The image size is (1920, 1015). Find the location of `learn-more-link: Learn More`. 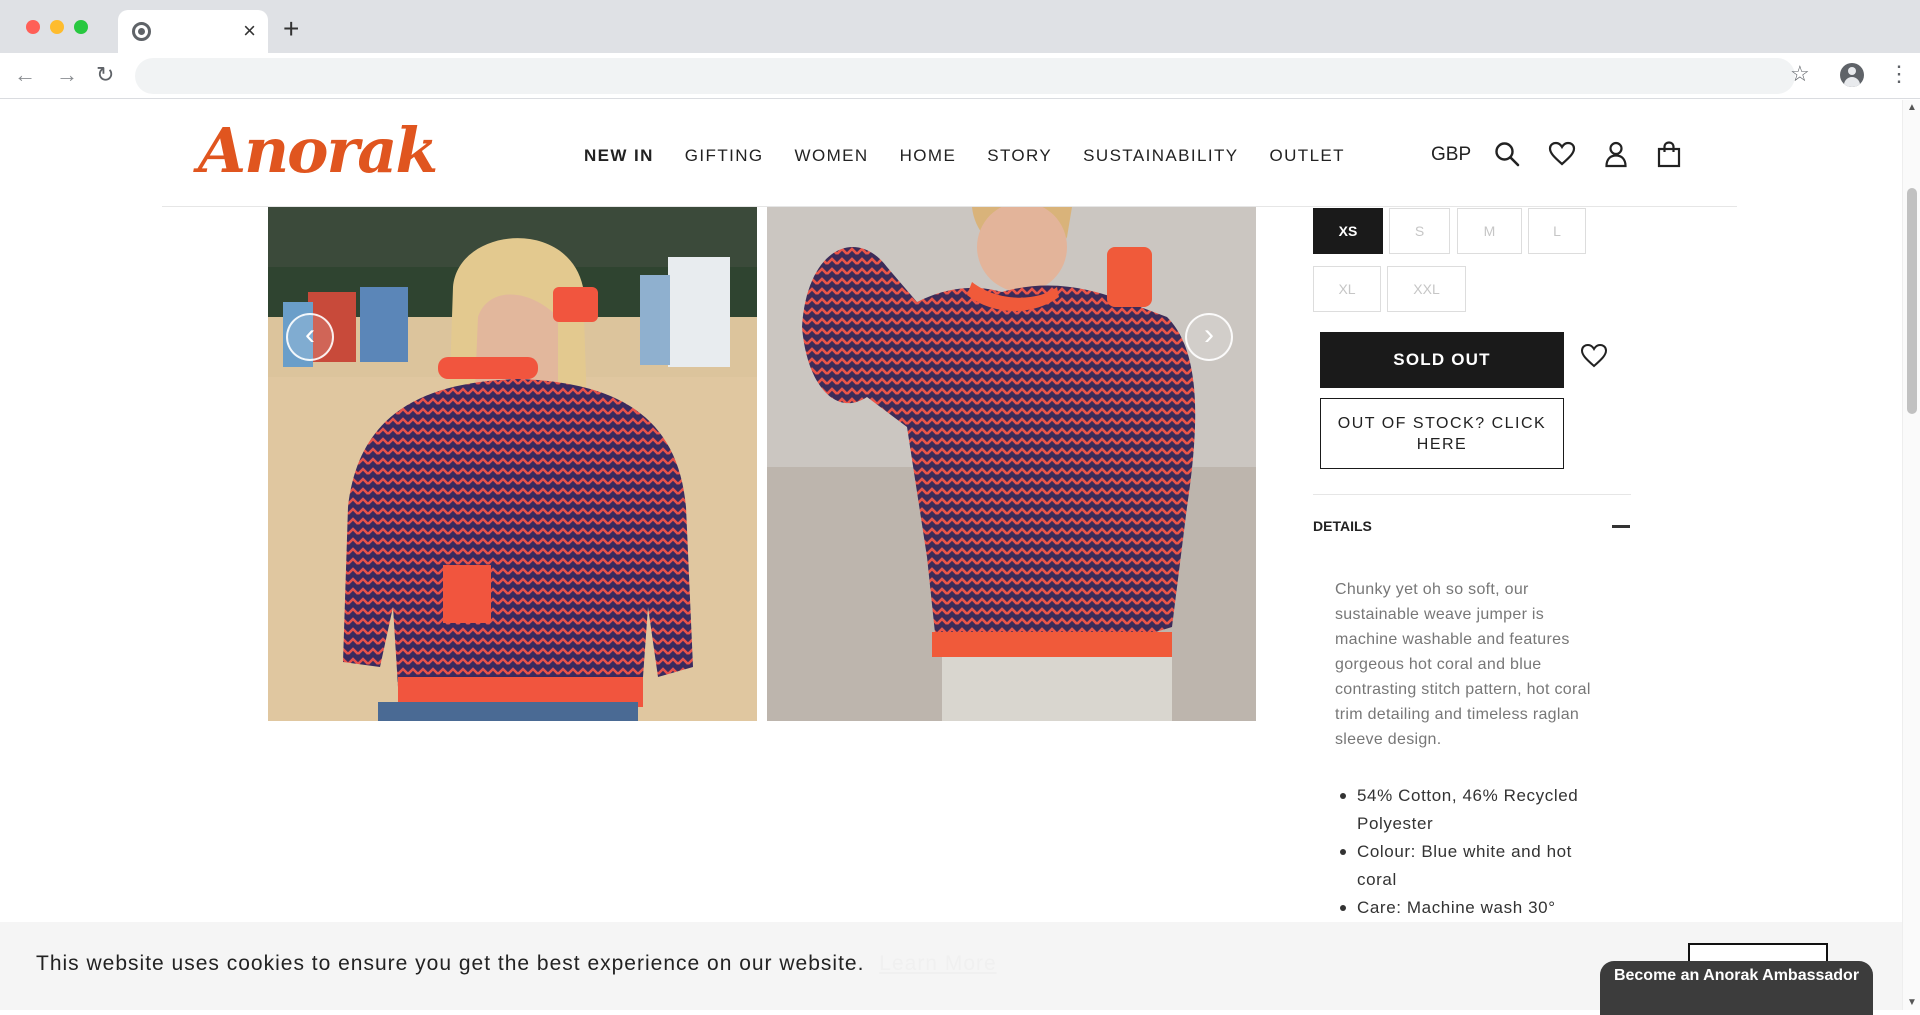

learn-more-link: Learn More is located at coordinates (937, 963).